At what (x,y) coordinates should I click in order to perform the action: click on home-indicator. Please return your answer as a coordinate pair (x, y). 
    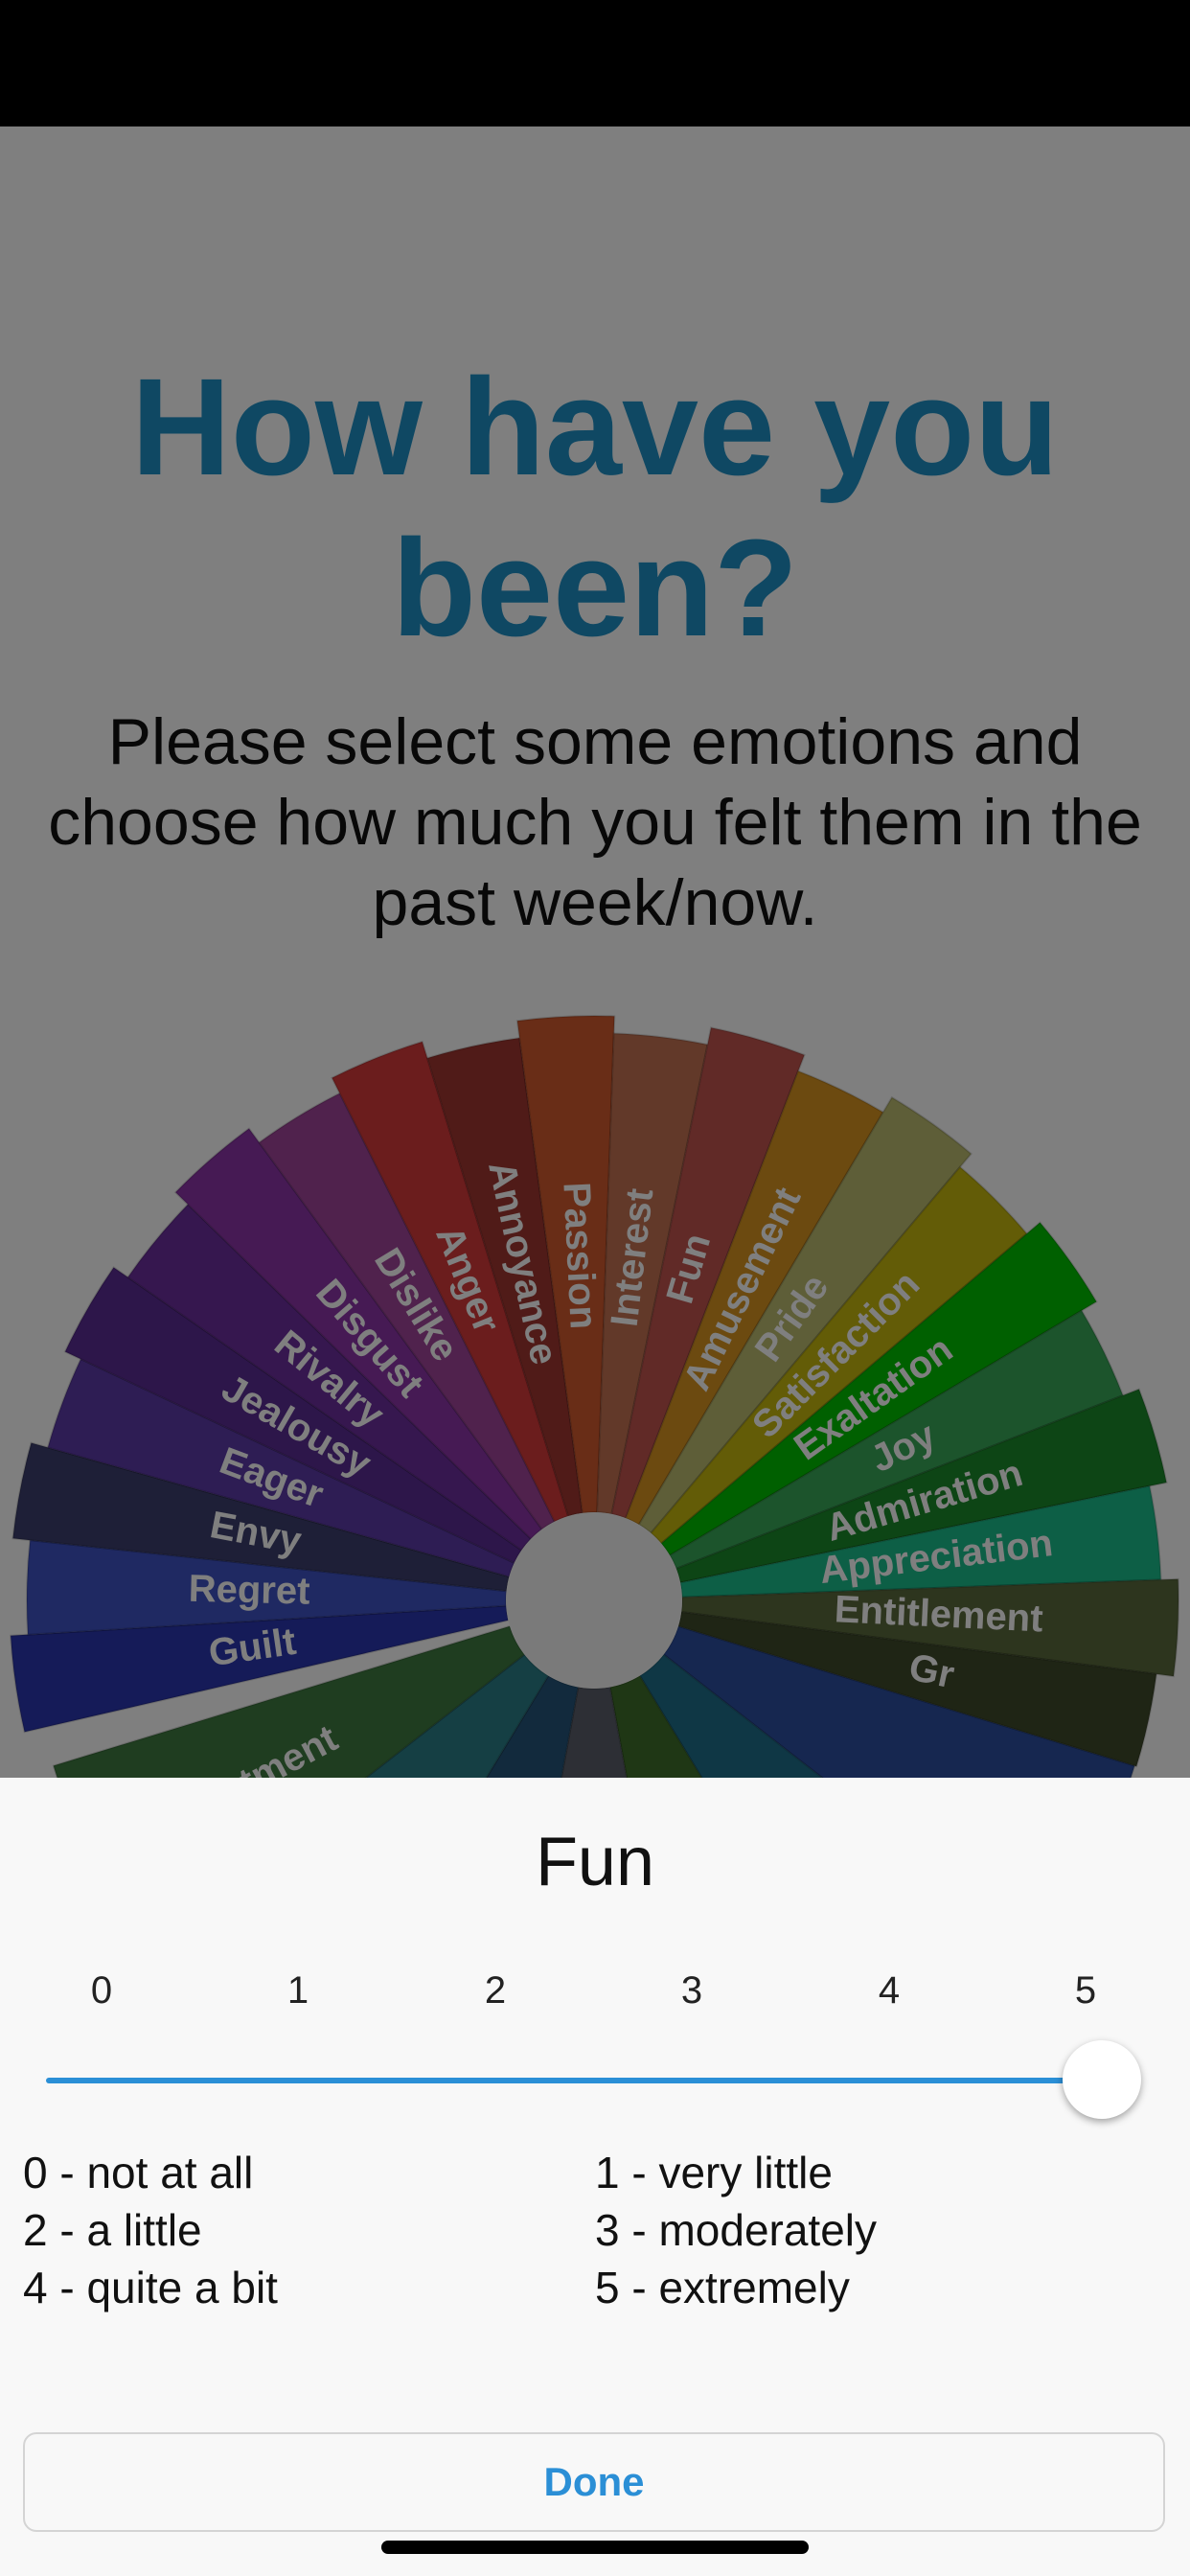
    Looking at the image, I should click on (595, 2547).